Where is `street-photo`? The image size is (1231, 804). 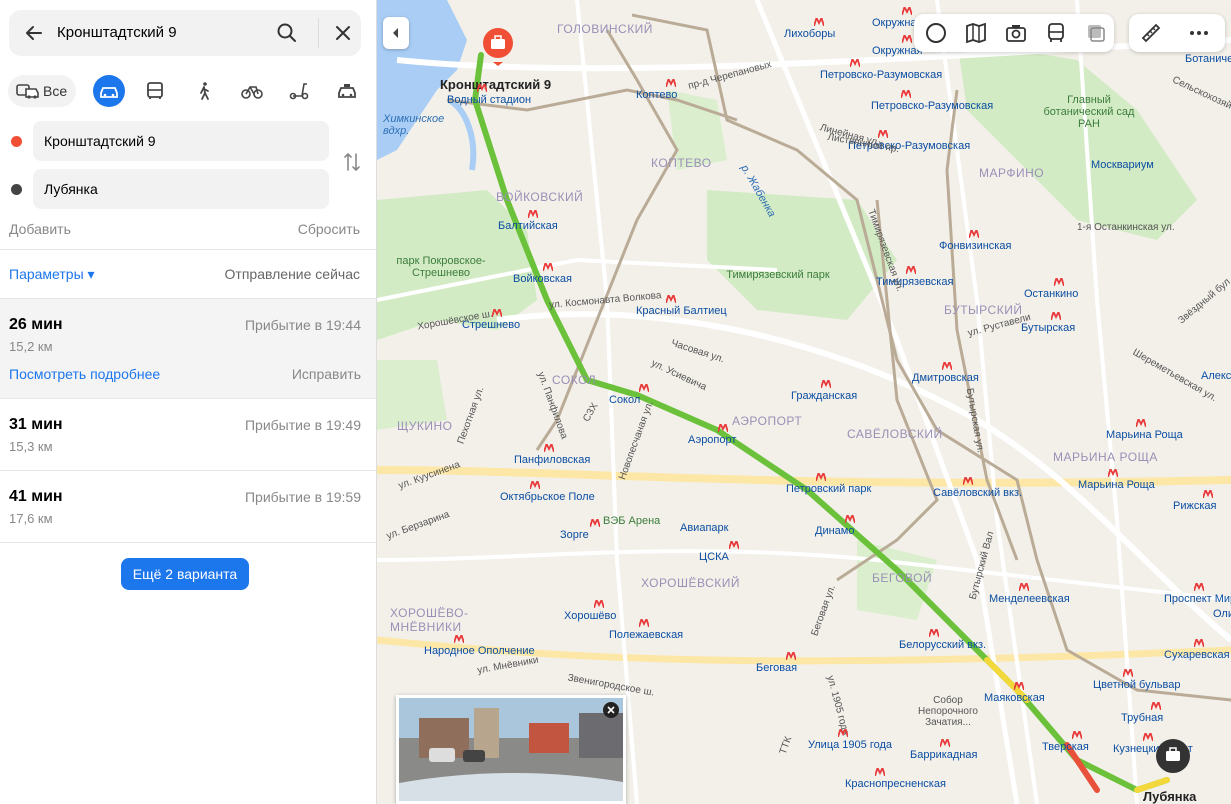 street-photo is located at coordinates (511, 749).